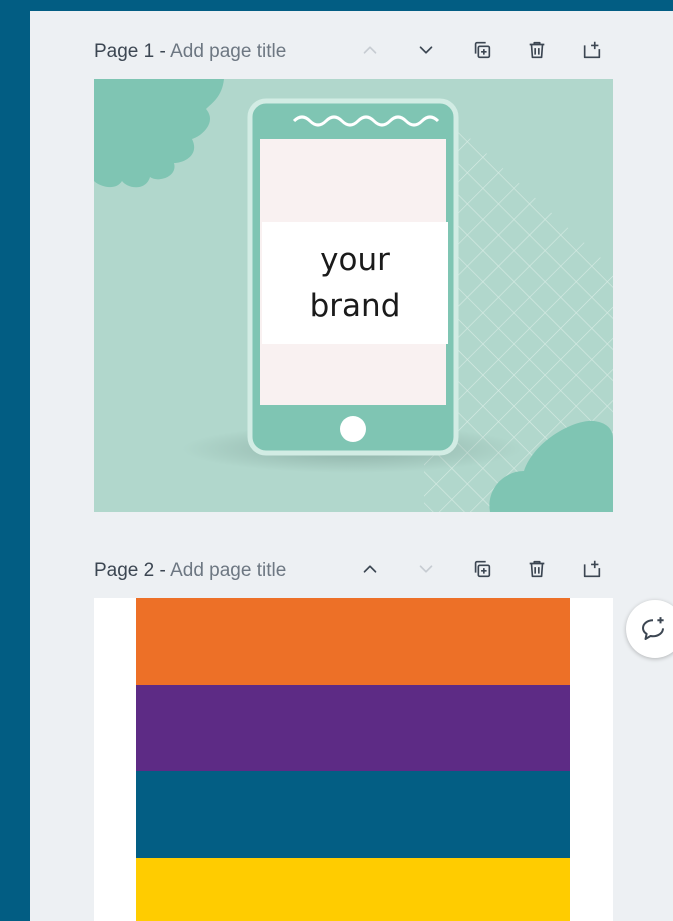 This screenshot has width=673, height=921. I want to click on blob-top-left, so click(159, 133).